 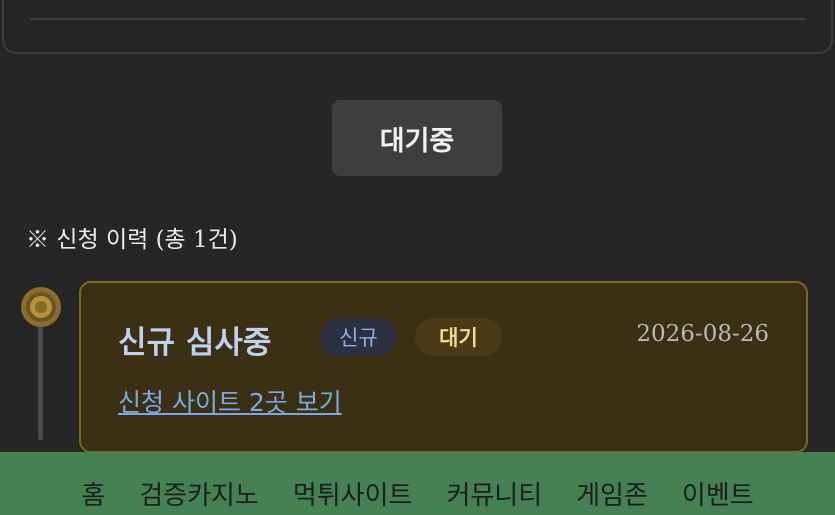 I want to click on timeline-dot-icon, so click(x=41, y=307).